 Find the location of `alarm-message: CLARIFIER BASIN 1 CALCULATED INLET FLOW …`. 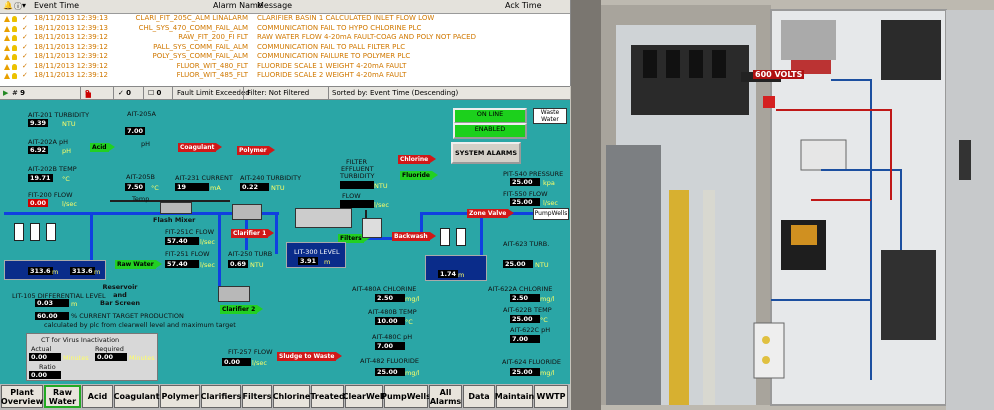

alarm-message: CLARIFIER BASIN 1 CALCULATED INLET FLOW … is located at coordinates (346, 18).